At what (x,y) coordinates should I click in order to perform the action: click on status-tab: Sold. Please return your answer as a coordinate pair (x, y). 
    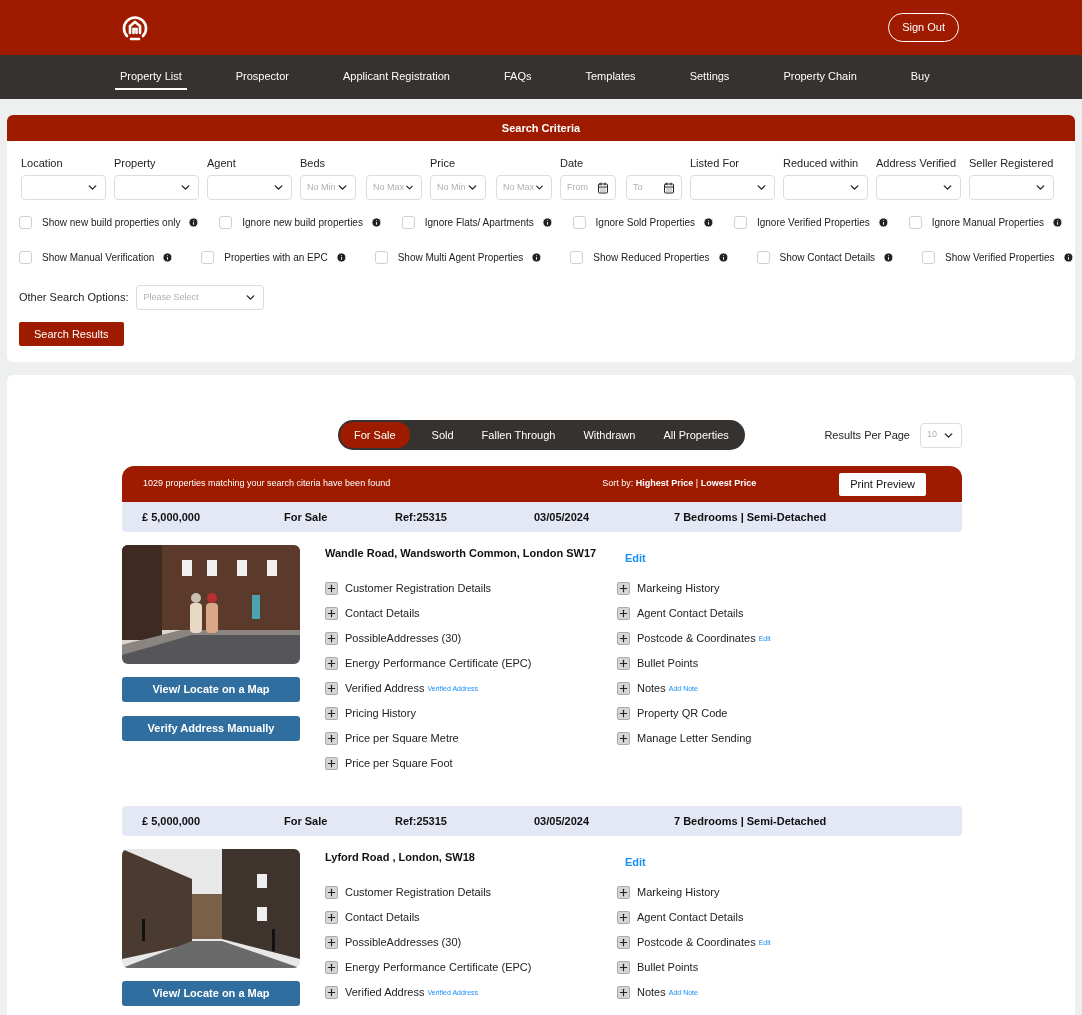
    Looking at the image, I should click on (442, 435).